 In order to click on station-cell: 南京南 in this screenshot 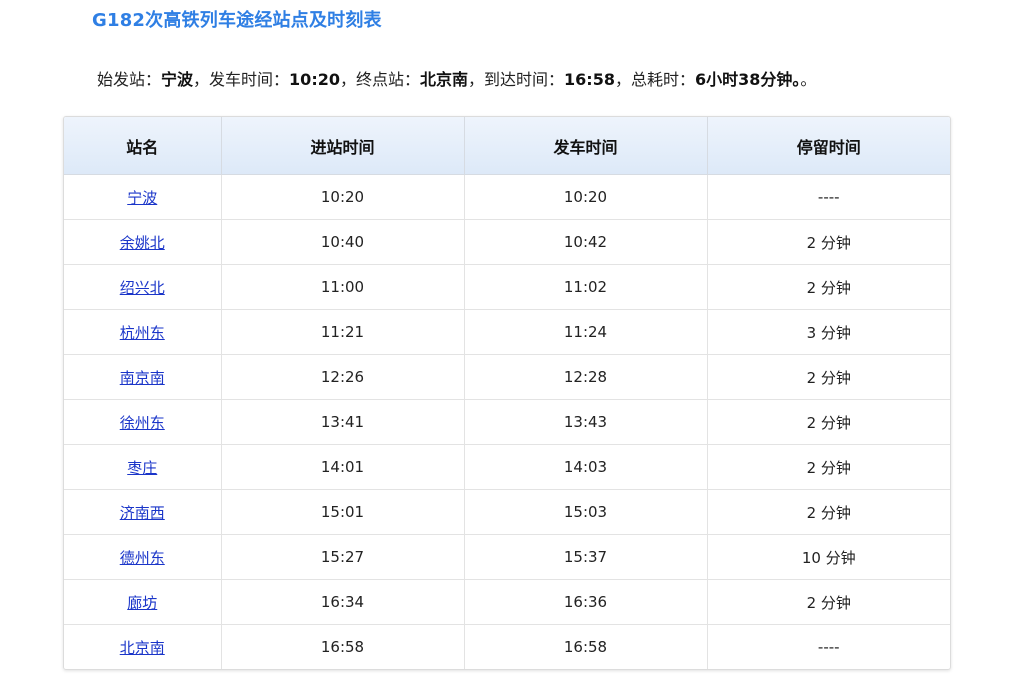, I will do `click(143, 377)`.